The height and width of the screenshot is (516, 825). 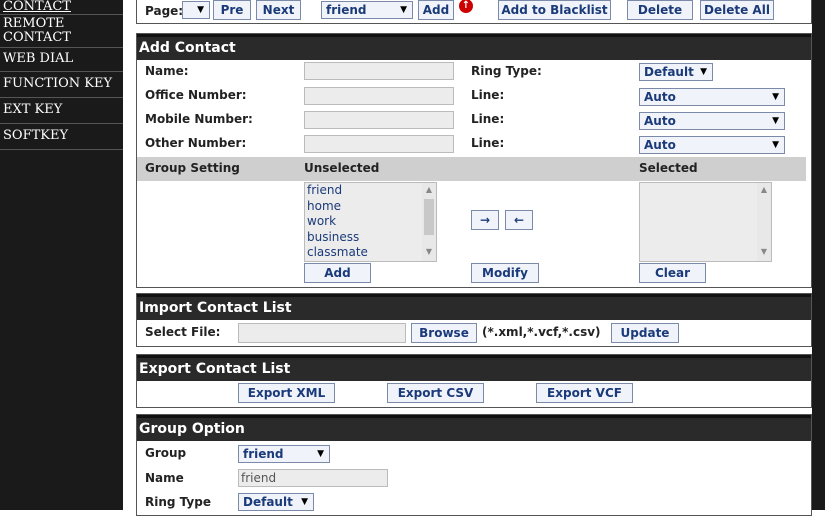 I want to click on group-option-title: Group Option, so click(x=474, y=428).